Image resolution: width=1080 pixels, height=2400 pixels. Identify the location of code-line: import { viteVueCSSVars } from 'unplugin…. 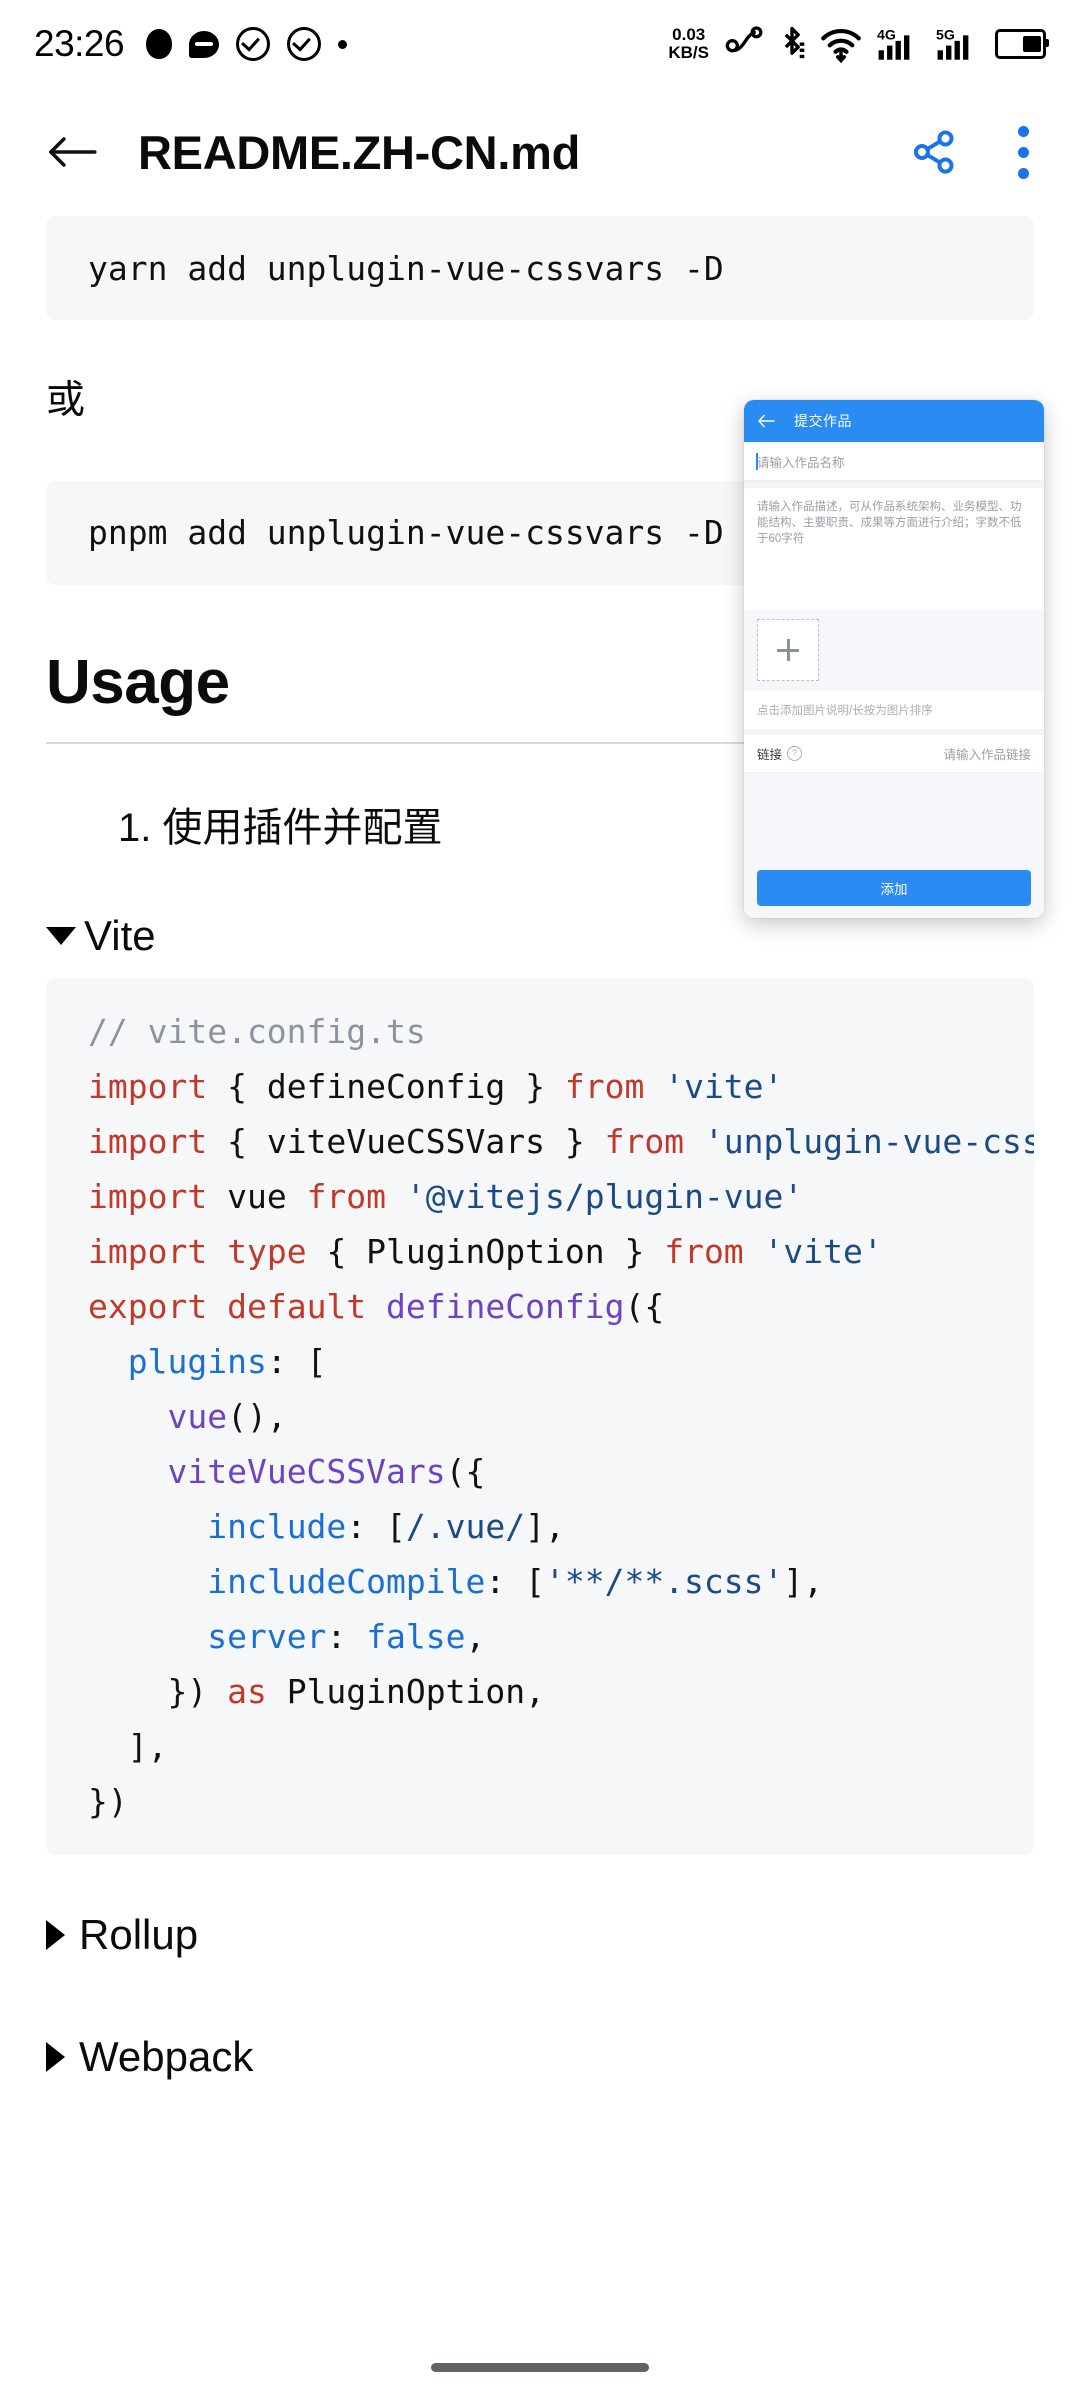
(561, 1141).